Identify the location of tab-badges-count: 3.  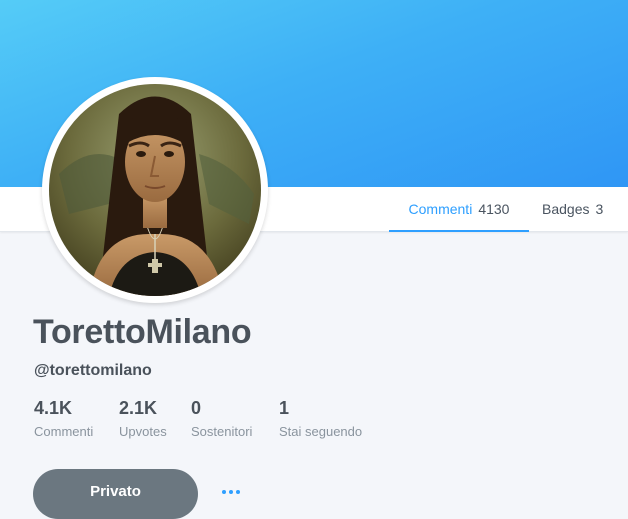
(599, 209).